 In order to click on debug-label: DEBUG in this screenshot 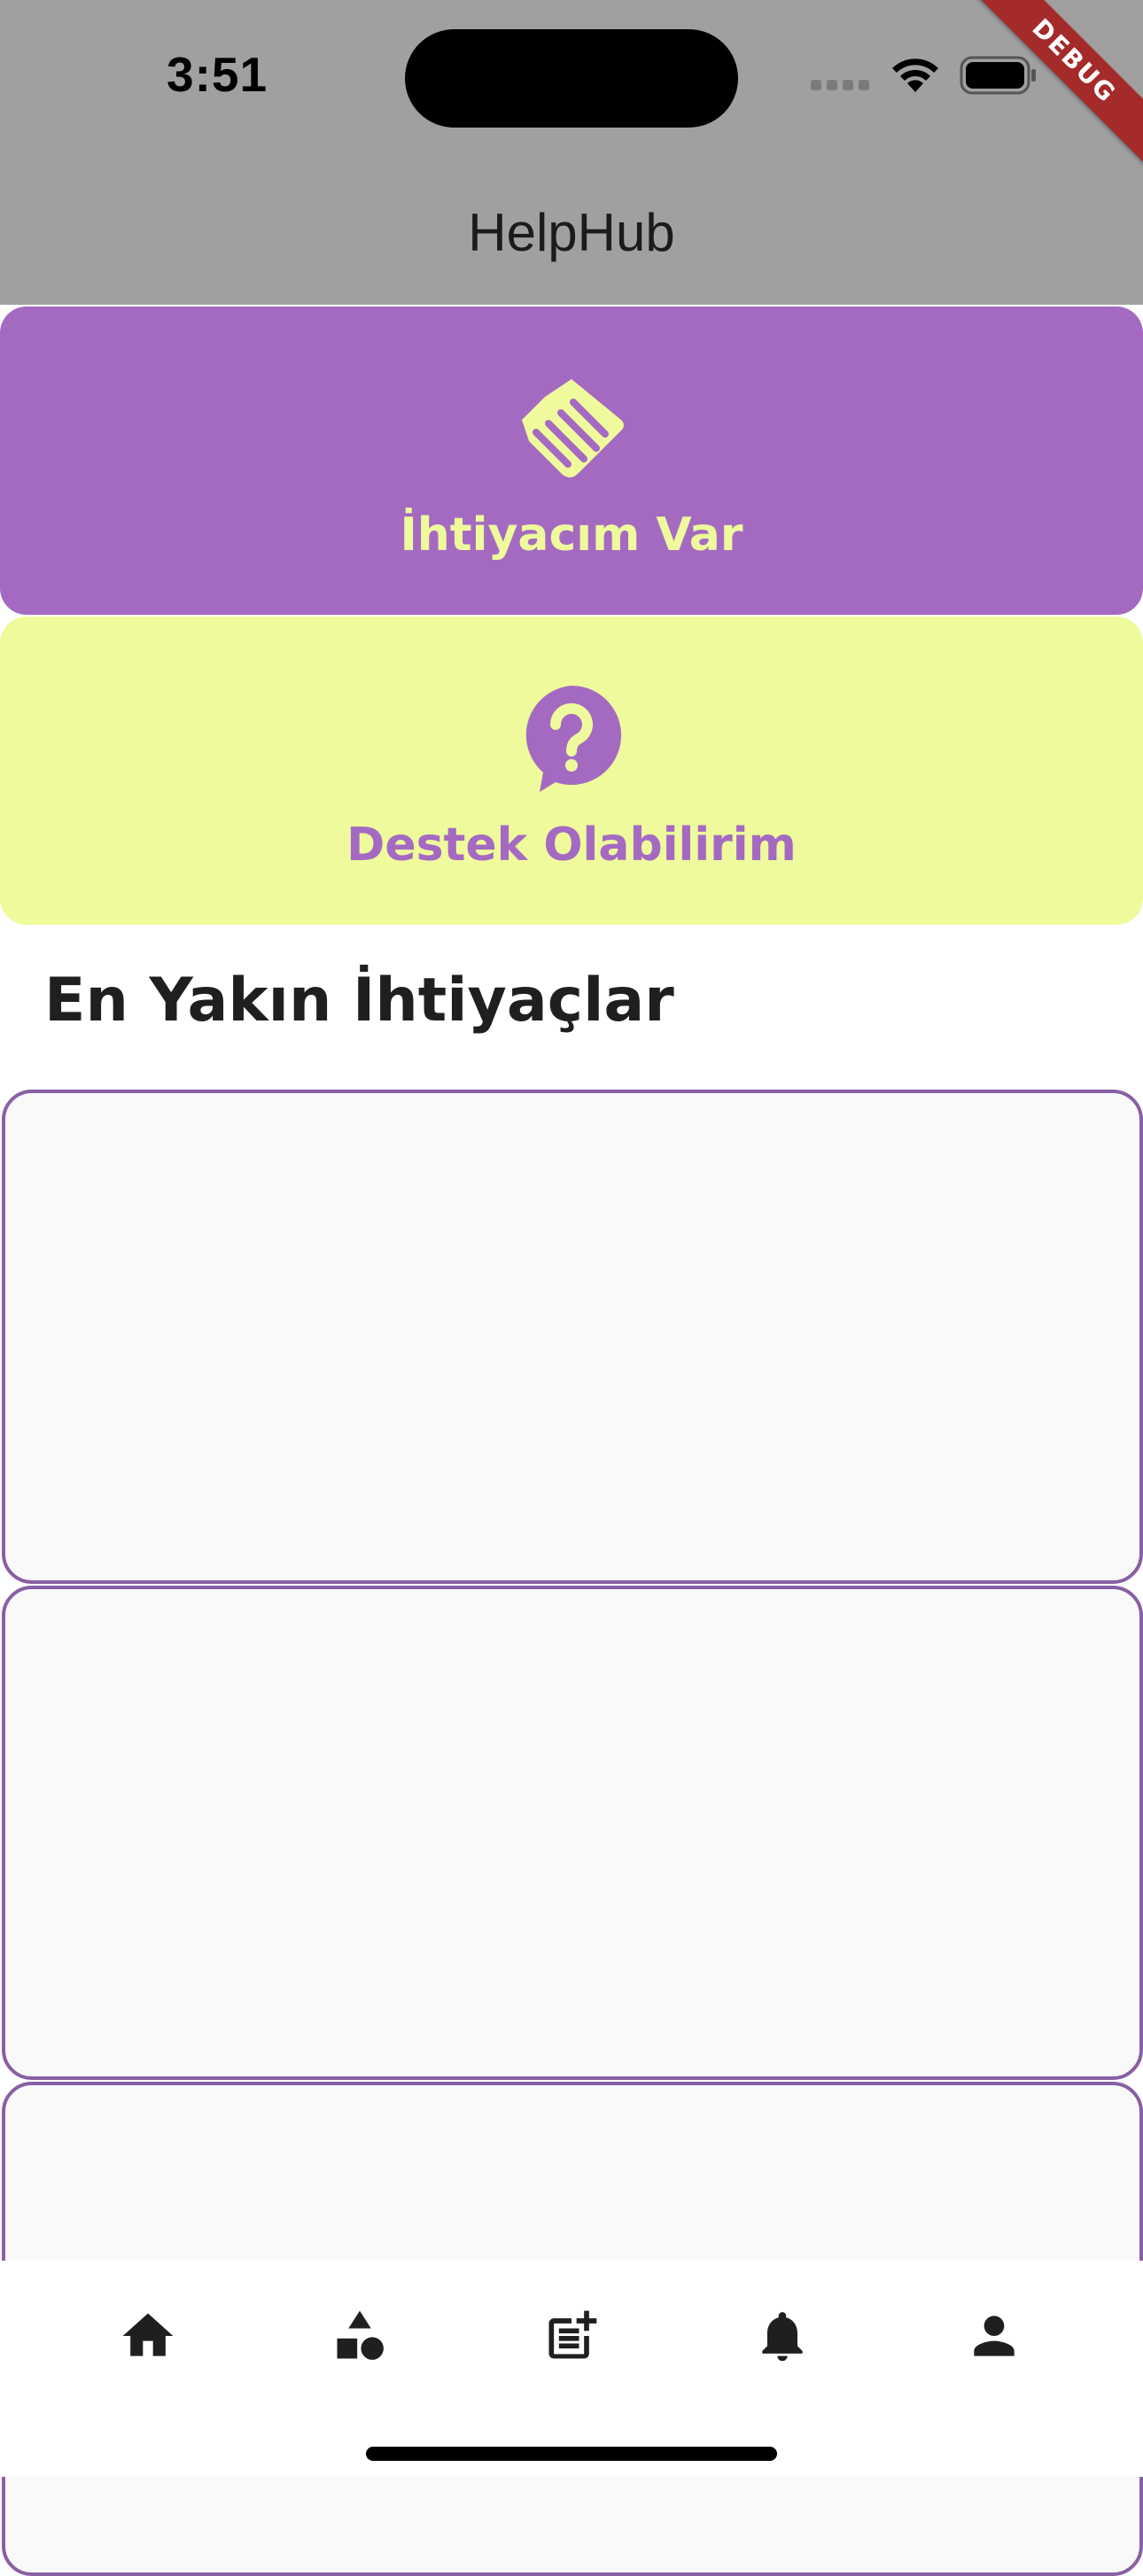, I will do `click(1054, 85)`.